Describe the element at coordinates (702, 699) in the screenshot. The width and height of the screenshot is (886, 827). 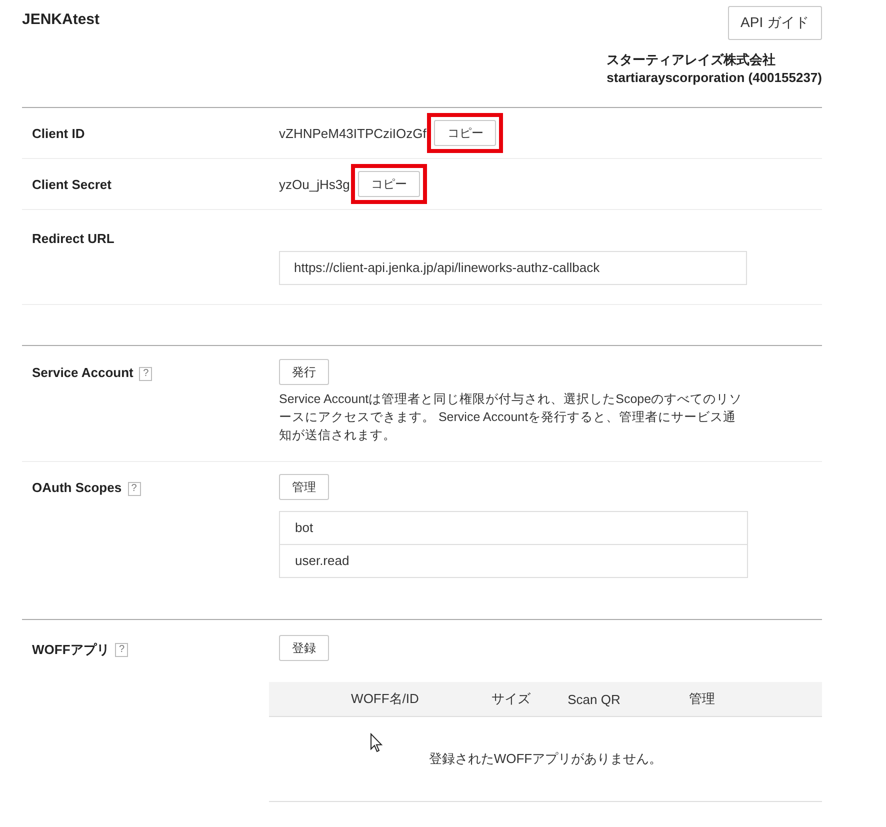
I see `column-header: 管理` at that location.